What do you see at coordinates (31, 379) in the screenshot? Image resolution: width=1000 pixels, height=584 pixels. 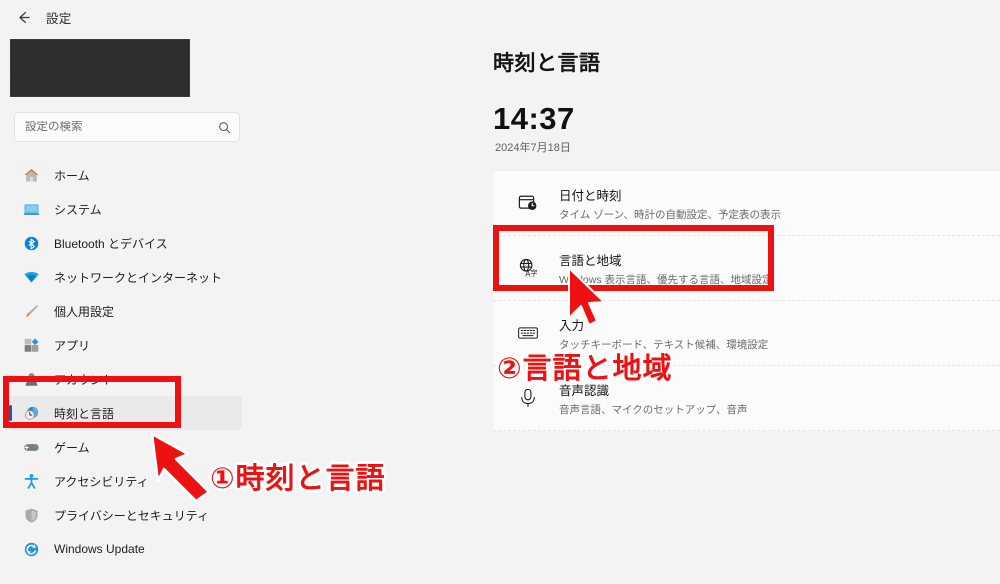 I see `account-icon` at bounding box center [31, 379].